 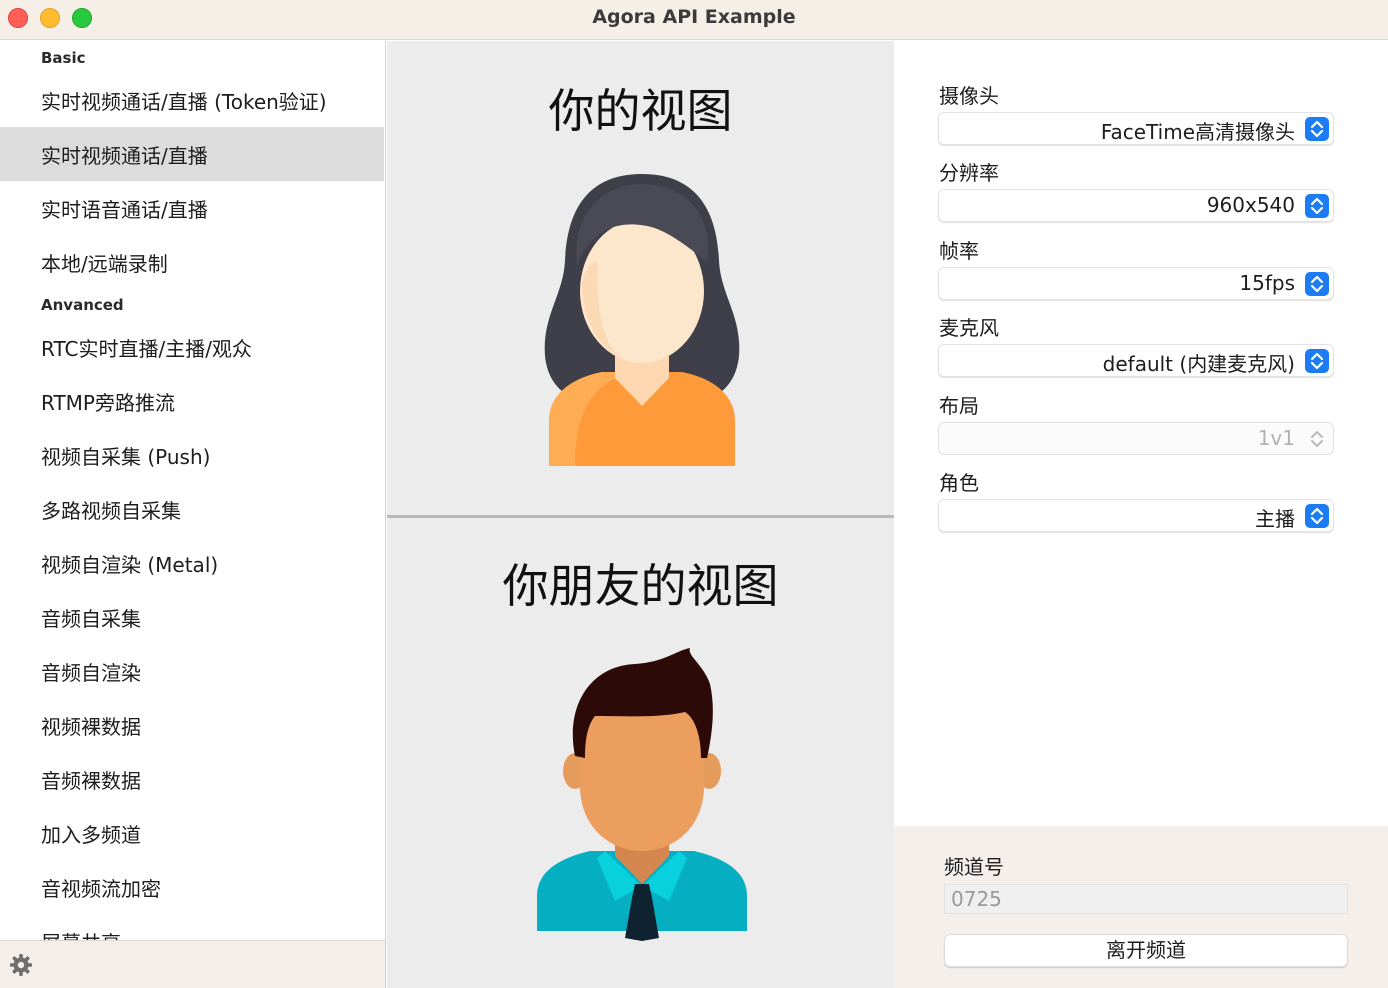 What do you see at coordinates (104, 264) in the screenshot?
I see `sidebar-item-label: 本地/远端录制` at bounding box center [104, 264].